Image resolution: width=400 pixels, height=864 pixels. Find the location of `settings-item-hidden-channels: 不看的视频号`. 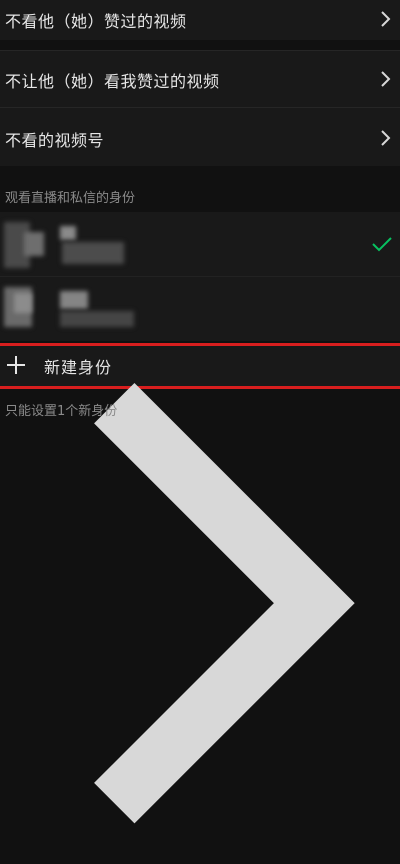

settings-item-hidden-channels: 不看的视频号 is located at coordinates (200, 137).